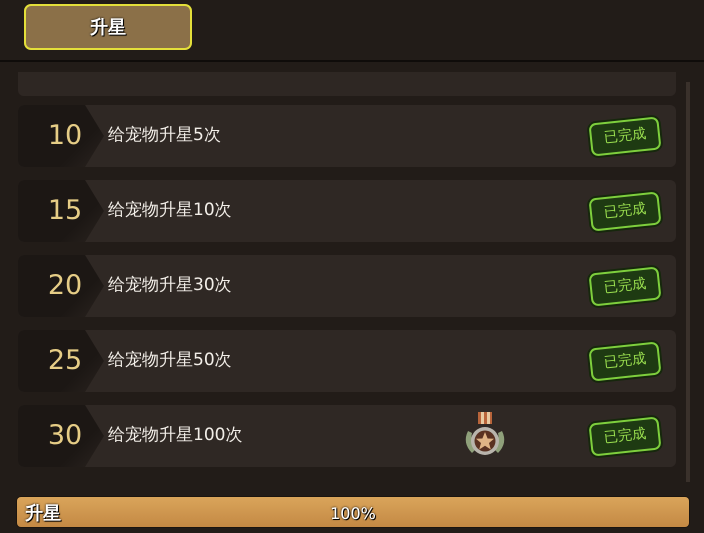  Describe the element at coordinates (108, 27) in the screenshot. I see `tab: 升星` at that location.